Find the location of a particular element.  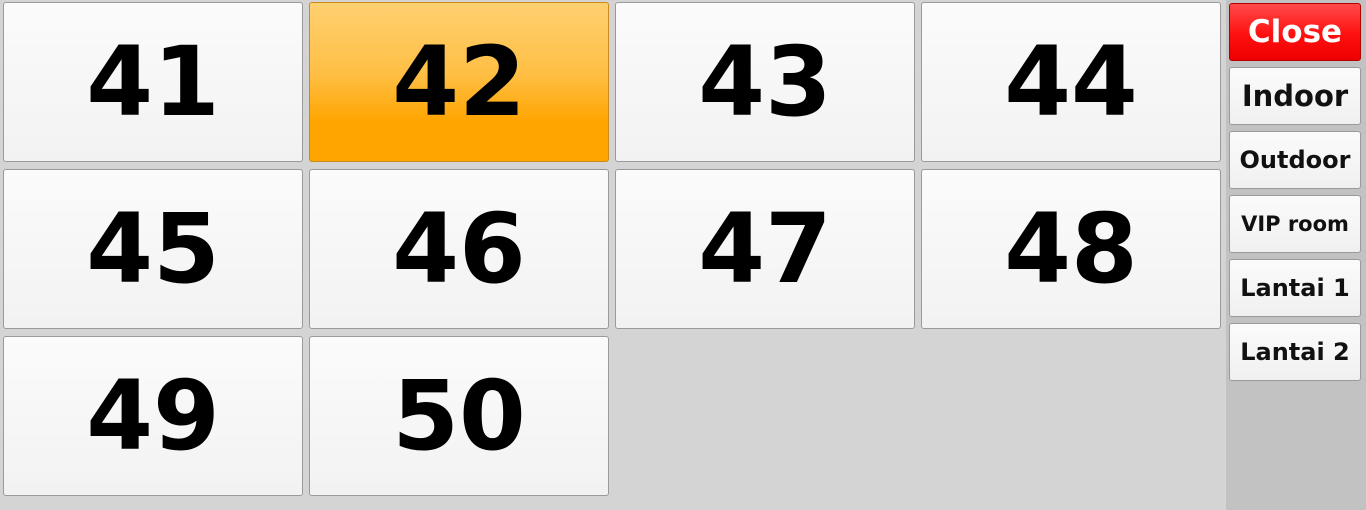

area-button-indoor: Indoor is located at coordinates (1295, 96).